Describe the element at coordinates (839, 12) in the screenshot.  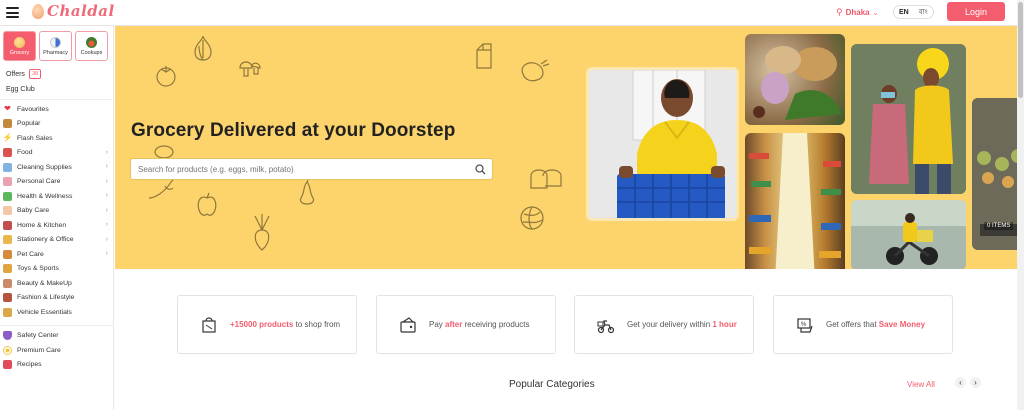
I see `location-pin-icon: ⚲` at that location.